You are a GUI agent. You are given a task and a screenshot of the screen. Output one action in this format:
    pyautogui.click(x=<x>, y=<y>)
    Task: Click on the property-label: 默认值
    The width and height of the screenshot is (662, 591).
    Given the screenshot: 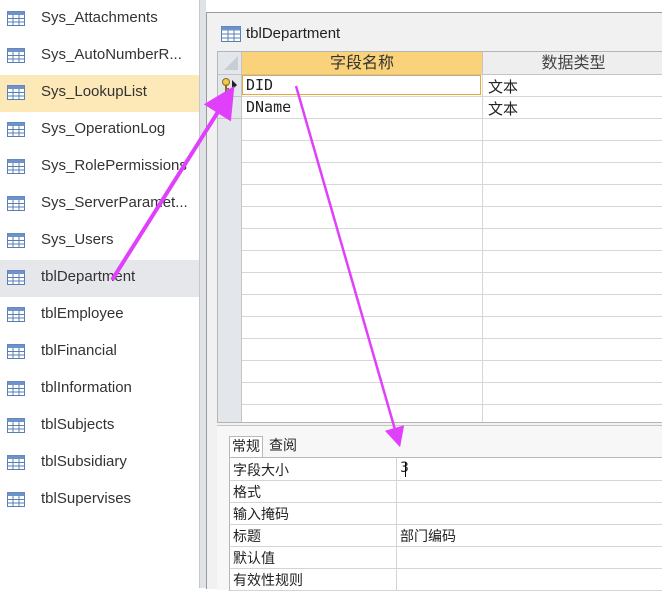 What is the action you would take?
    pyautogui.click(x=254, y=559)
    